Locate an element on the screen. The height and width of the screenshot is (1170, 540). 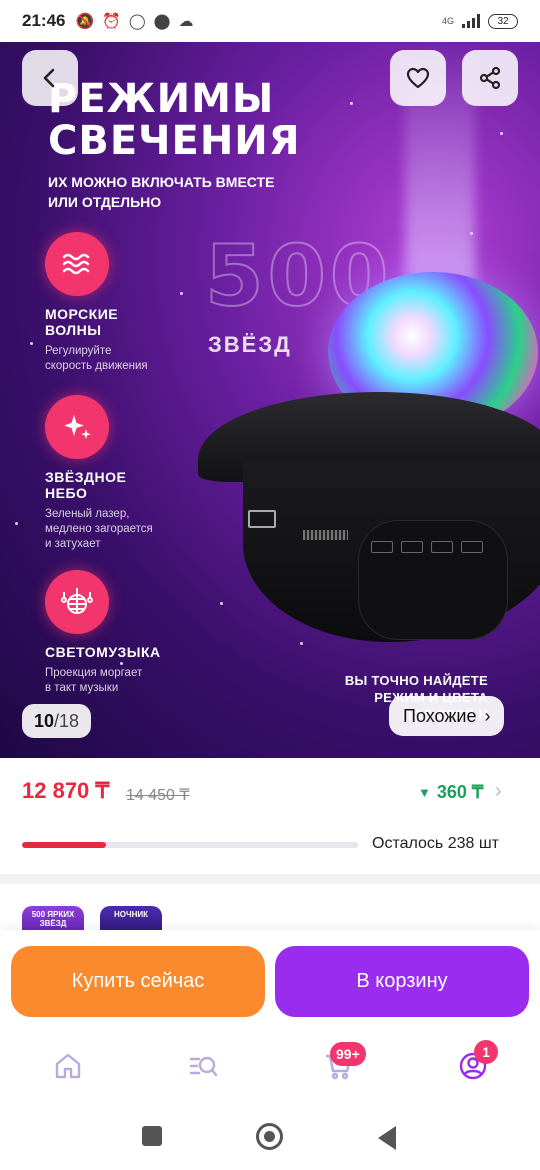
hero-title-line: СВЕЧЕНИЯ is located at coordinates (174, 141).